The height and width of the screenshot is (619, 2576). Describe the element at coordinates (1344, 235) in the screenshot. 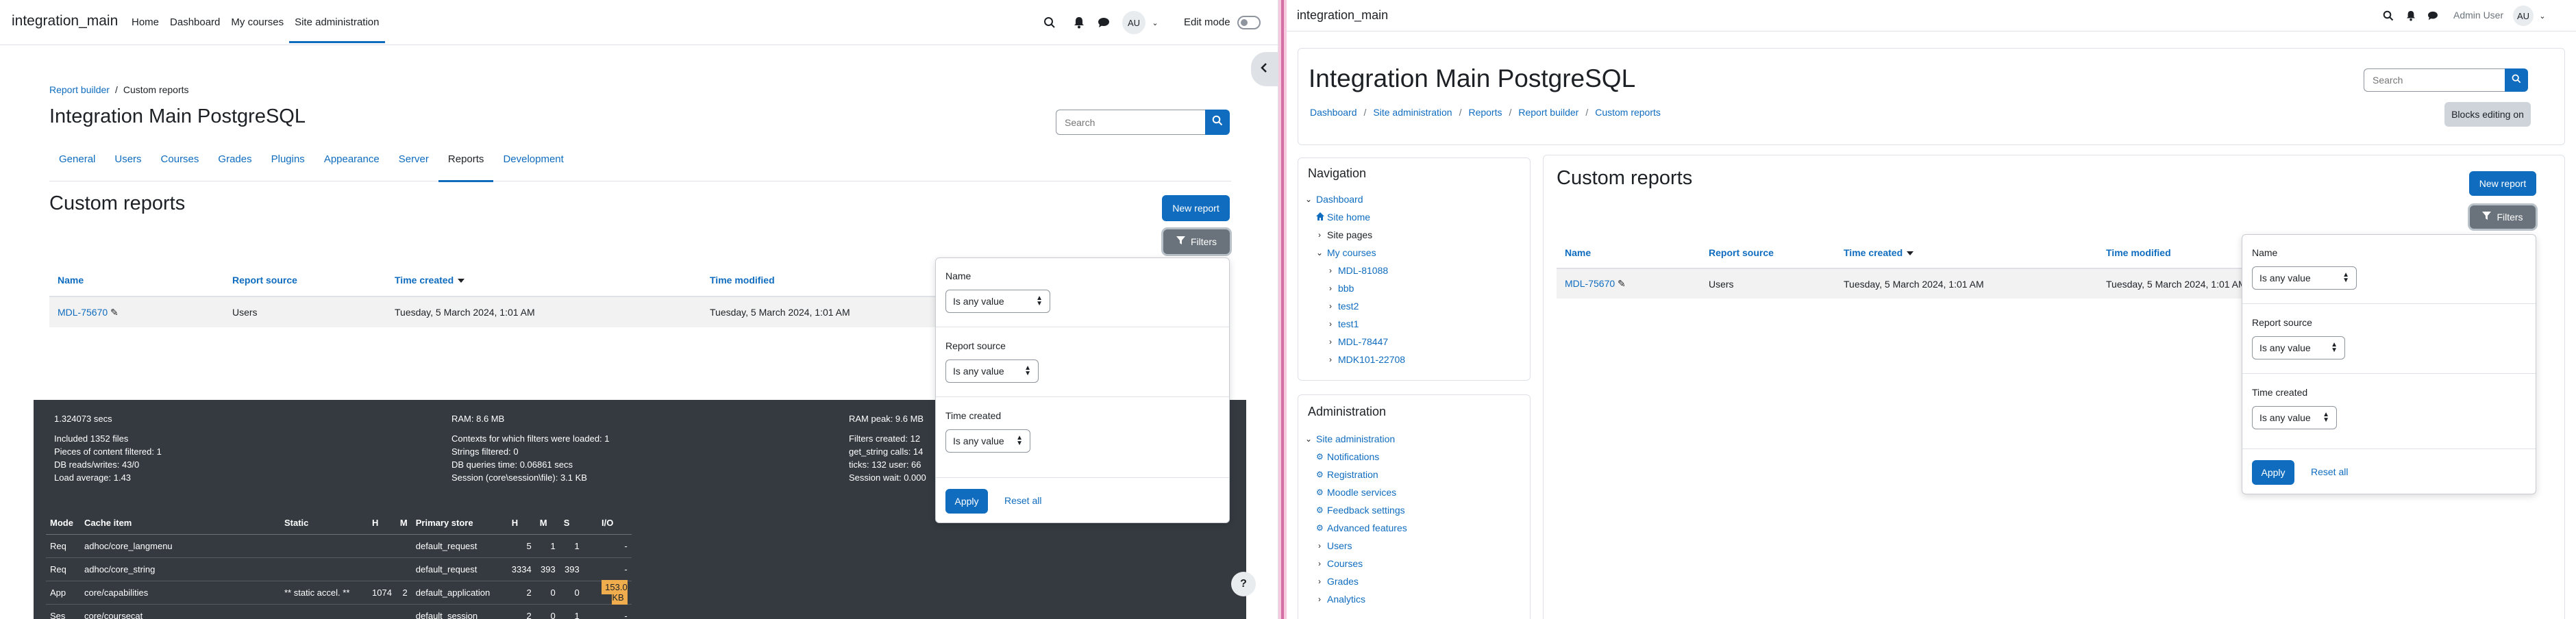

I see `nav-tree-site-pages: › Site pages` at that location.